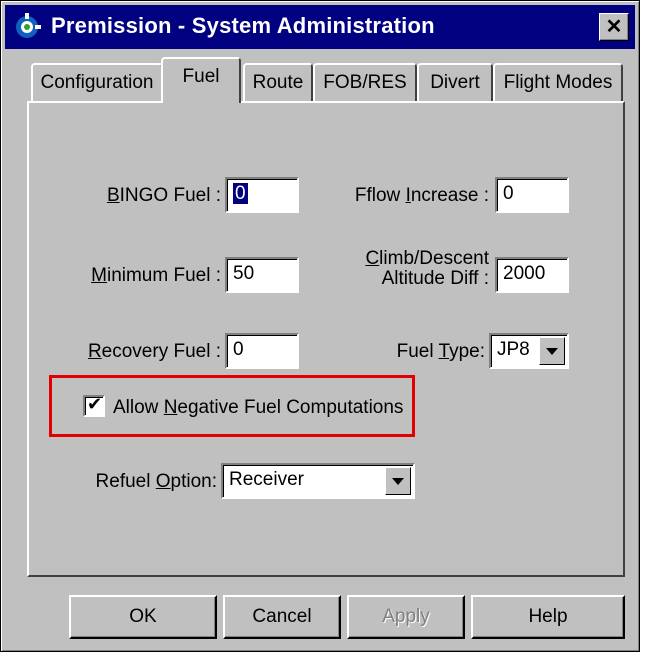  What do you see at coordinates (156, 481) in the screenshot?
I see `refuel-option-label: Refuel Option:` at bounding box center [156, 481].